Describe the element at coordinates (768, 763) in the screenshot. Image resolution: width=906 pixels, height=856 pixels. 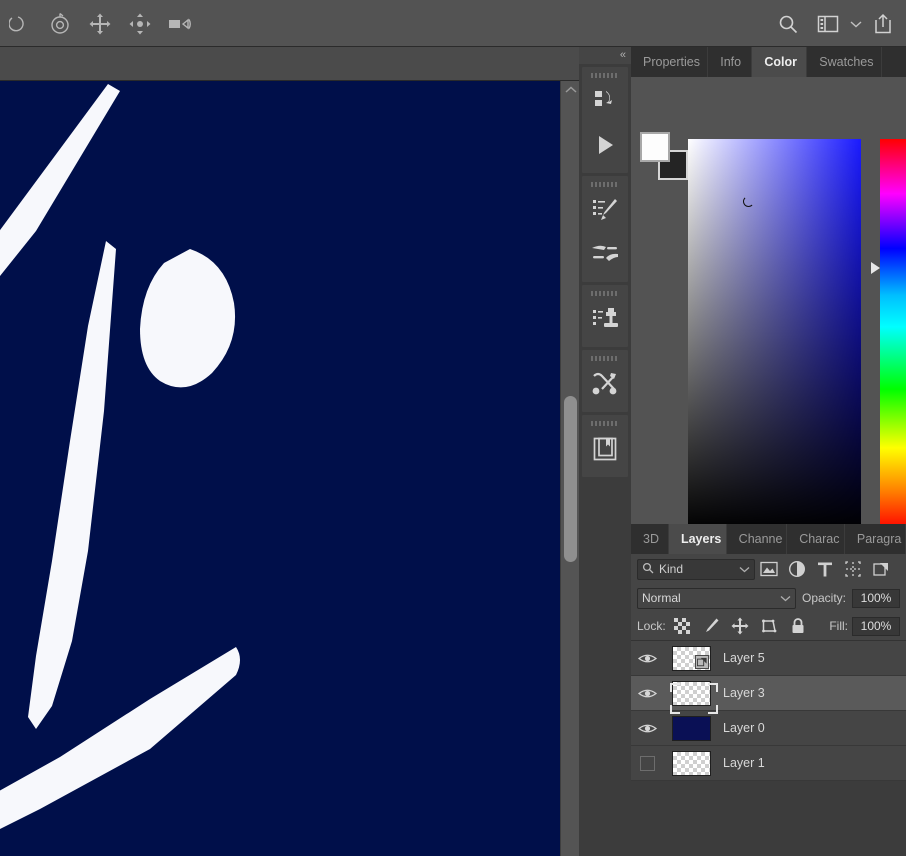
I see `table-row: Layer 1` at that location.